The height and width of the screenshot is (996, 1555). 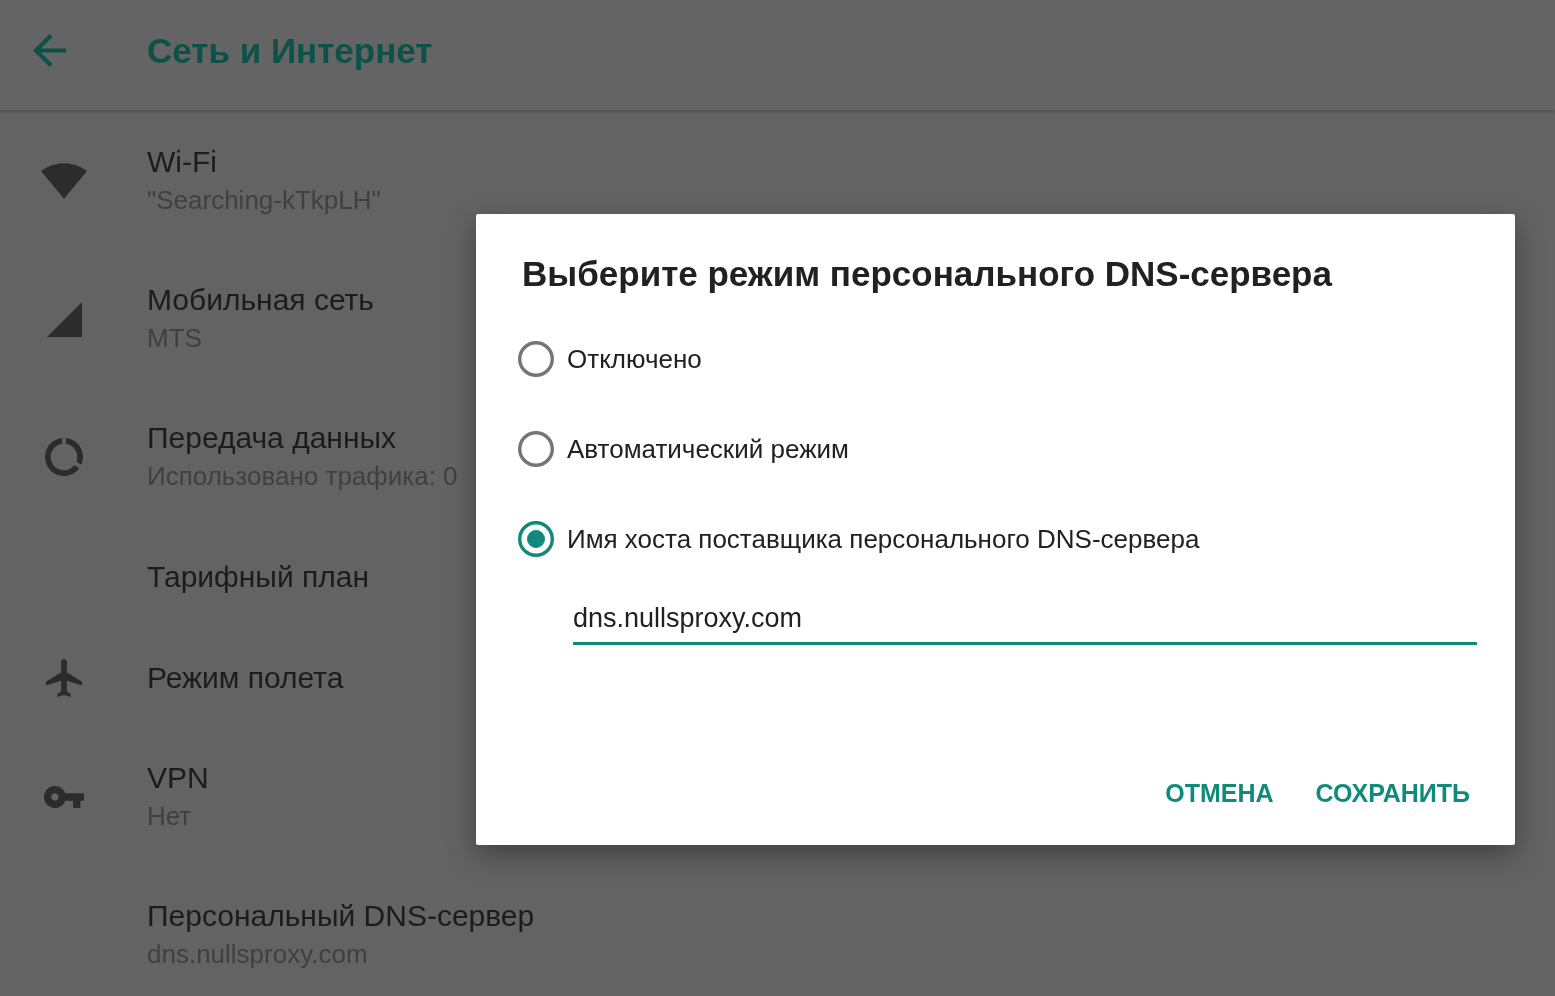 I want to click on save-button: СОХРАНИТЬ, so click(x=1392, y=793).